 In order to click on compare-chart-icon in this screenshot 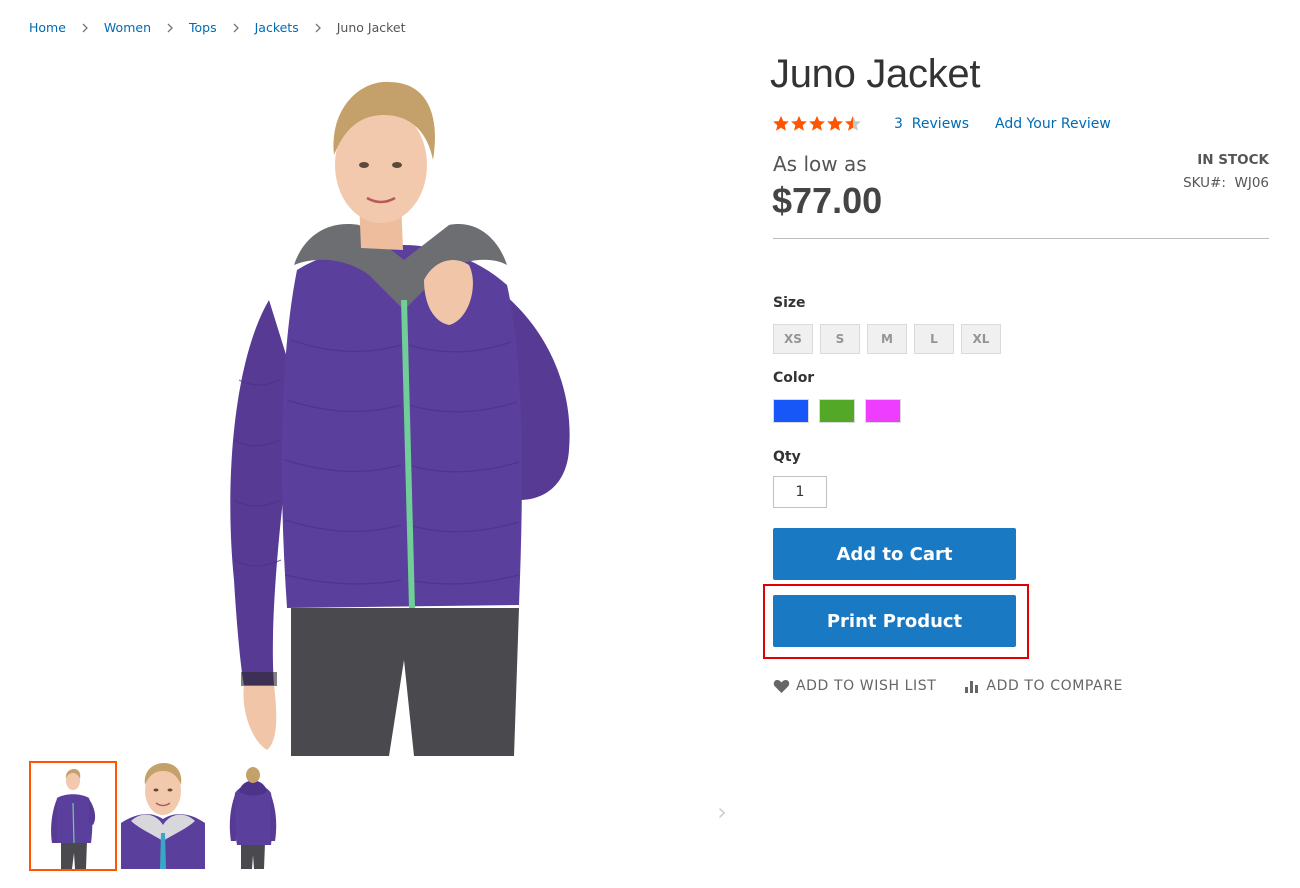, I will do `click(972, 687)`.